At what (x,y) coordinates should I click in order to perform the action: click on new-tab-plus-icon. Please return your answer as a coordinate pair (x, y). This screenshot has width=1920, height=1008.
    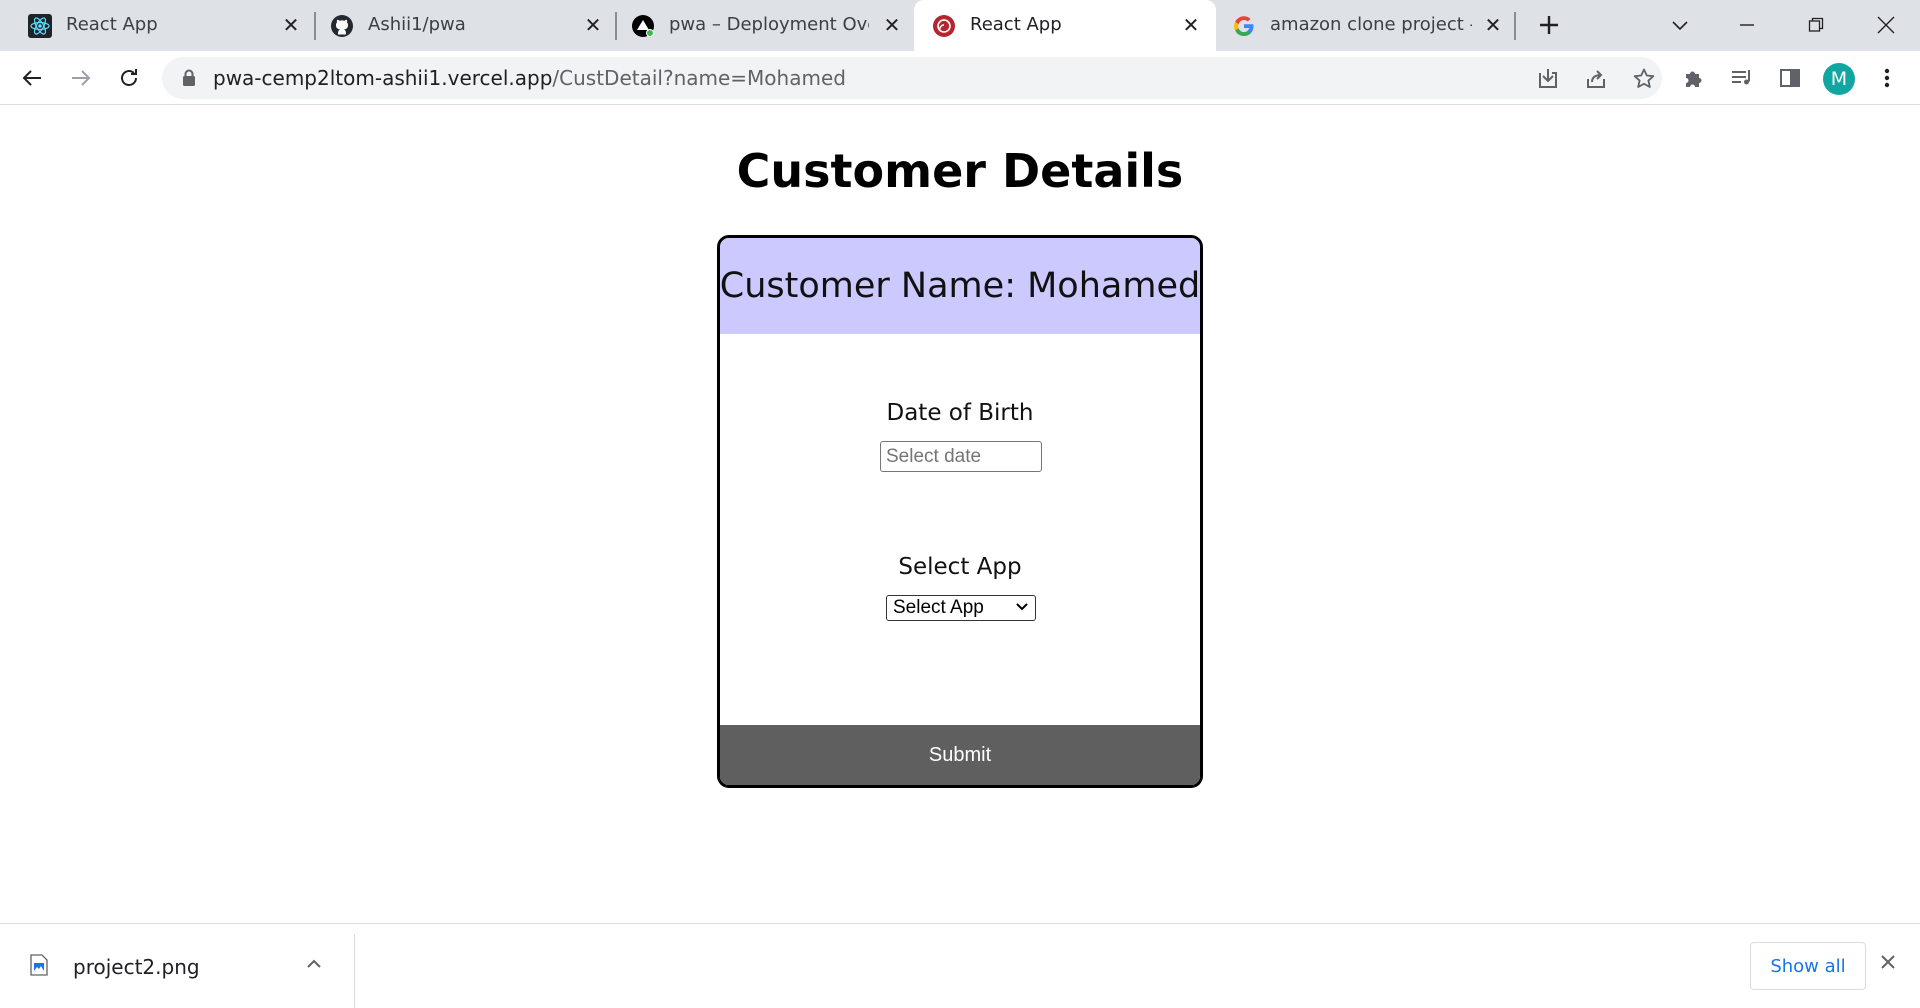
    Looking at the image, I should click on (1549, 25).